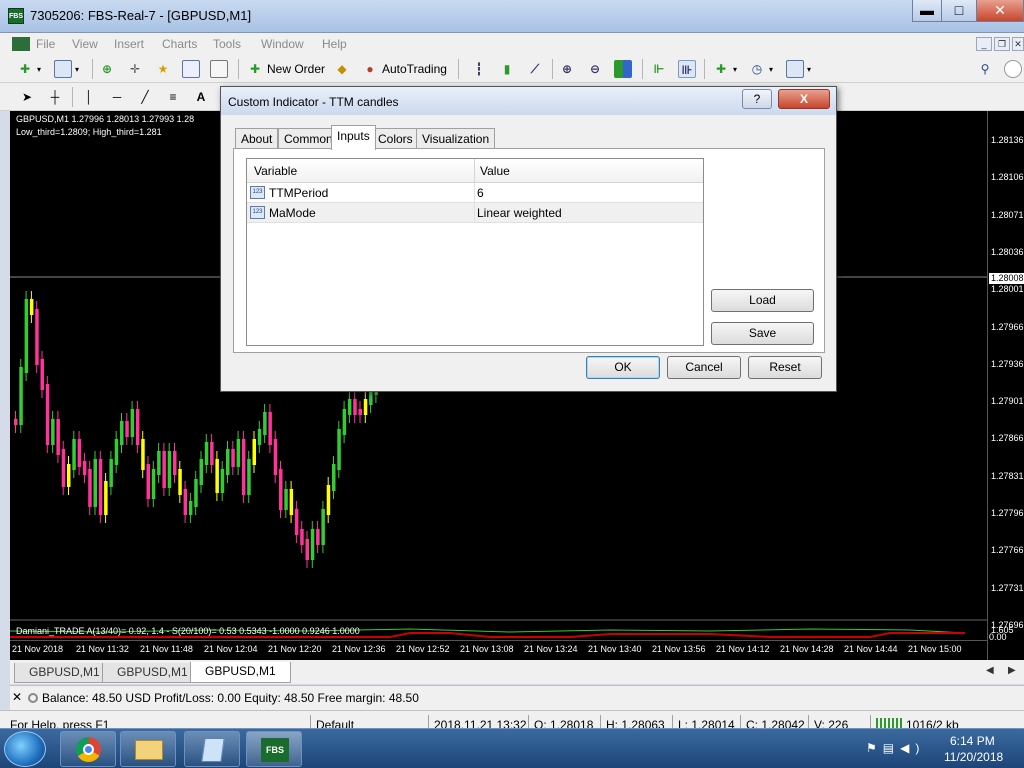 The height and width of the screenshot is (768, 1024). I want to click on dialog-close-button: X, so click(804, 99).